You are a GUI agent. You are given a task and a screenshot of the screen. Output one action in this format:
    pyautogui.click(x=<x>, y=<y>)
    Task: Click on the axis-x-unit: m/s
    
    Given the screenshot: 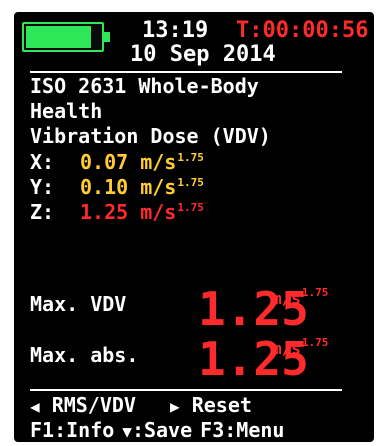 What is the action you would take?
    pyautogui.click(x=158, y=162)
    